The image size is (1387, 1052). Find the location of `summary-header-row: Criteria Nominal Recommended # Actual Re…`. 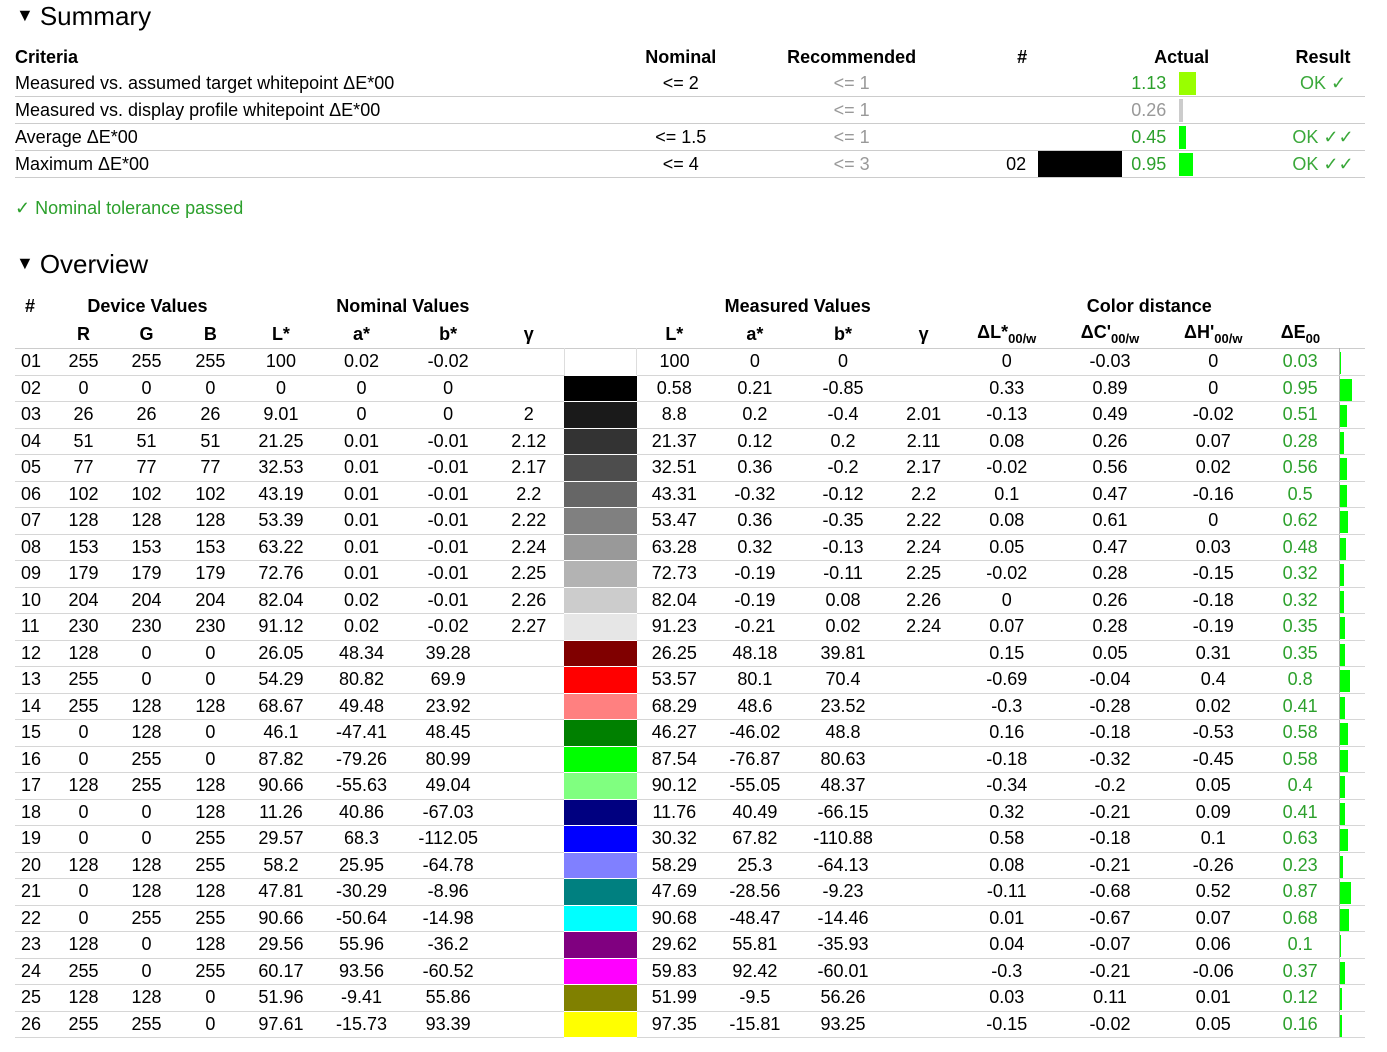

summary-header-row: Criteria Nominal Recommended # Actual Re… is located at coordinates (690, 57).